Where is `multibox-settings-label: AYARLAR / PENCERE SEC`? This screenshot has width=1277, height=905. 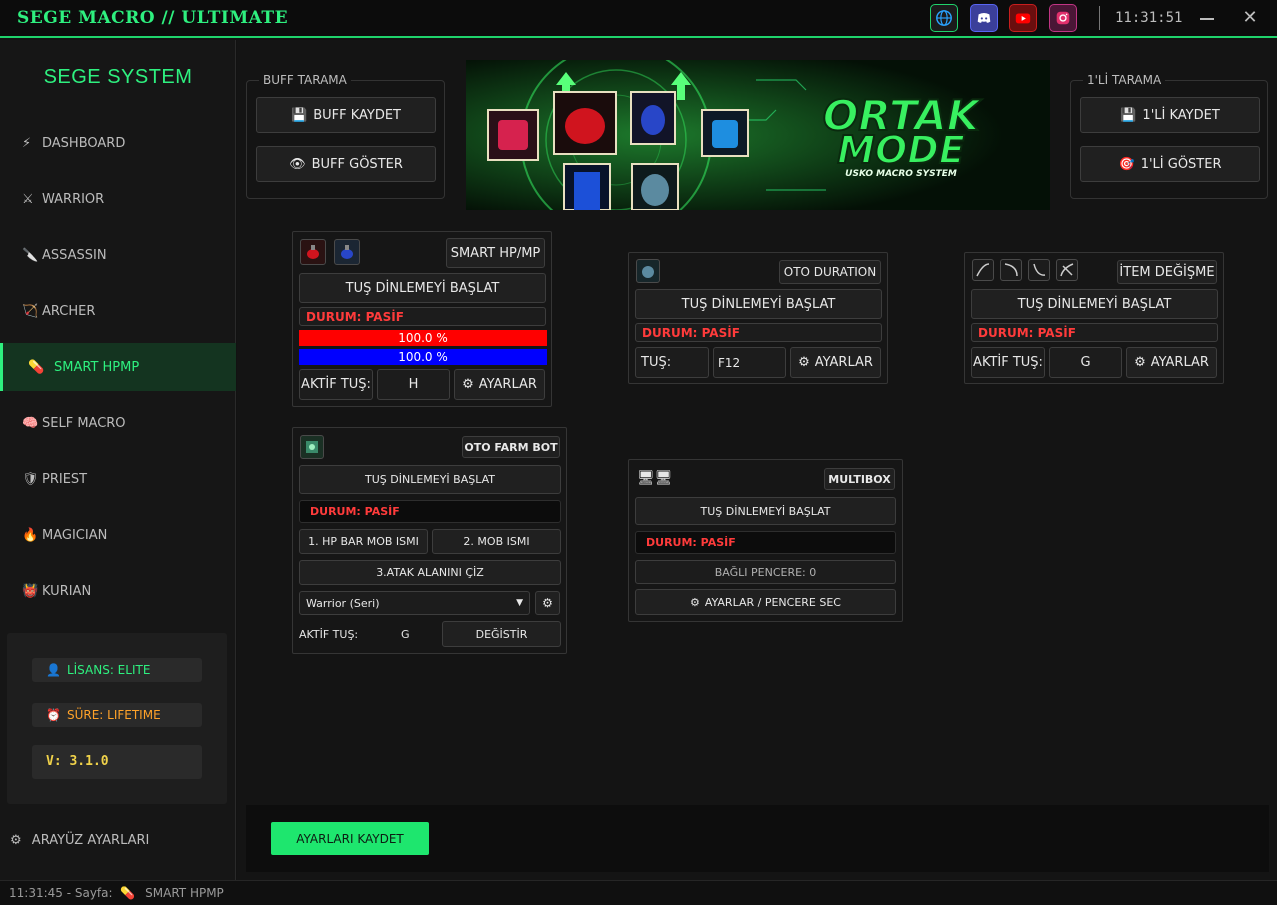 multibox-settings-label: AYARLAR / PENCERE SEC is located at coordinates (772, 602).